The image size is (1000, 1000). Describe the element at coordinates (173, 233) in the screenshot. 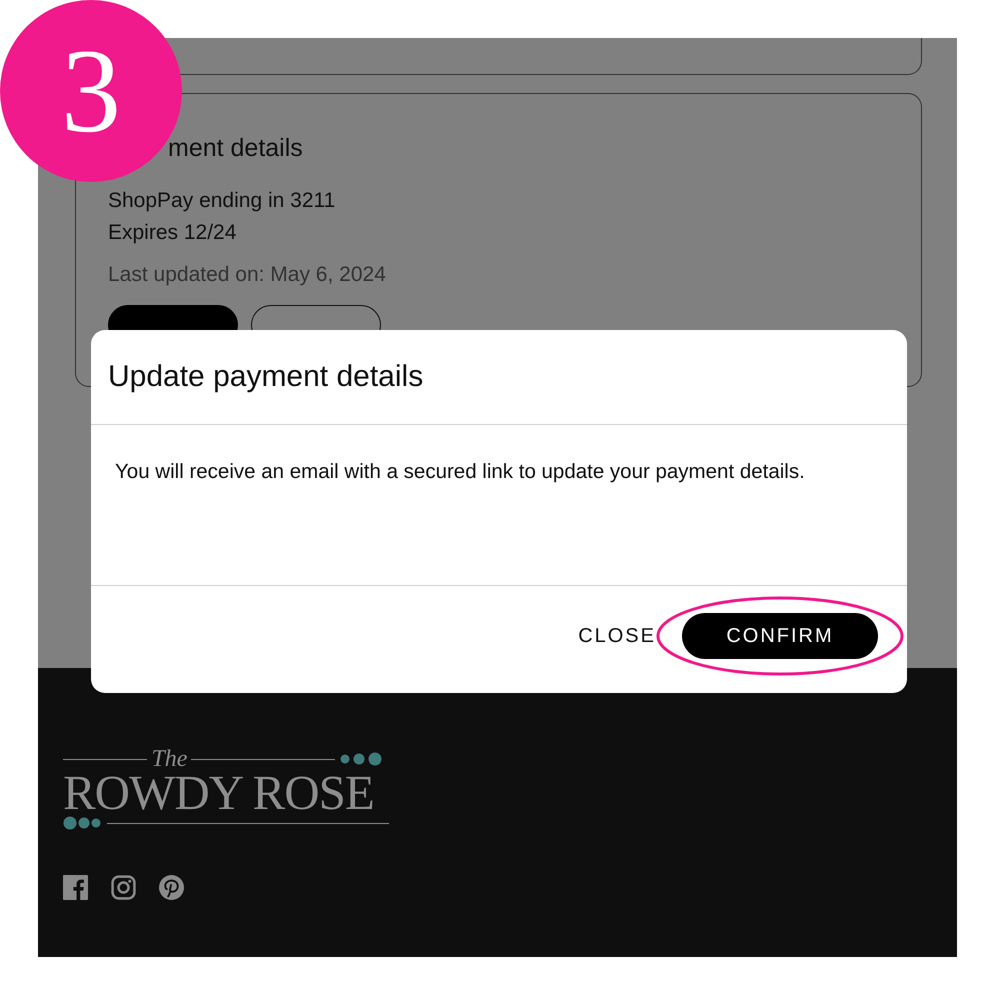

I see `card-expiry: Expires 12/24` at that location.